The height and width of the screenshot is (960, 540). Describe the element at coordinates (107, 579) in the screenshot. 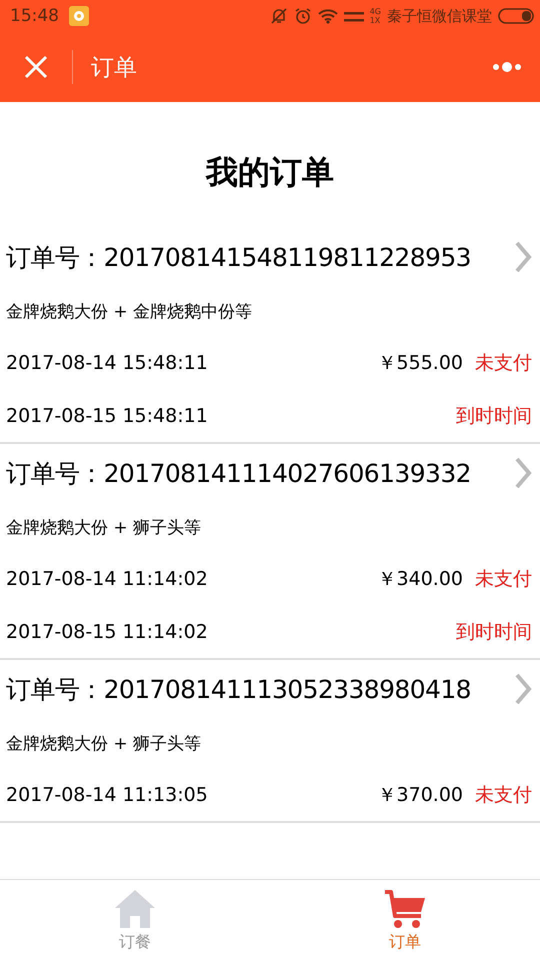

I see `order-date: 2017-08-14 11:14:02` at that location.